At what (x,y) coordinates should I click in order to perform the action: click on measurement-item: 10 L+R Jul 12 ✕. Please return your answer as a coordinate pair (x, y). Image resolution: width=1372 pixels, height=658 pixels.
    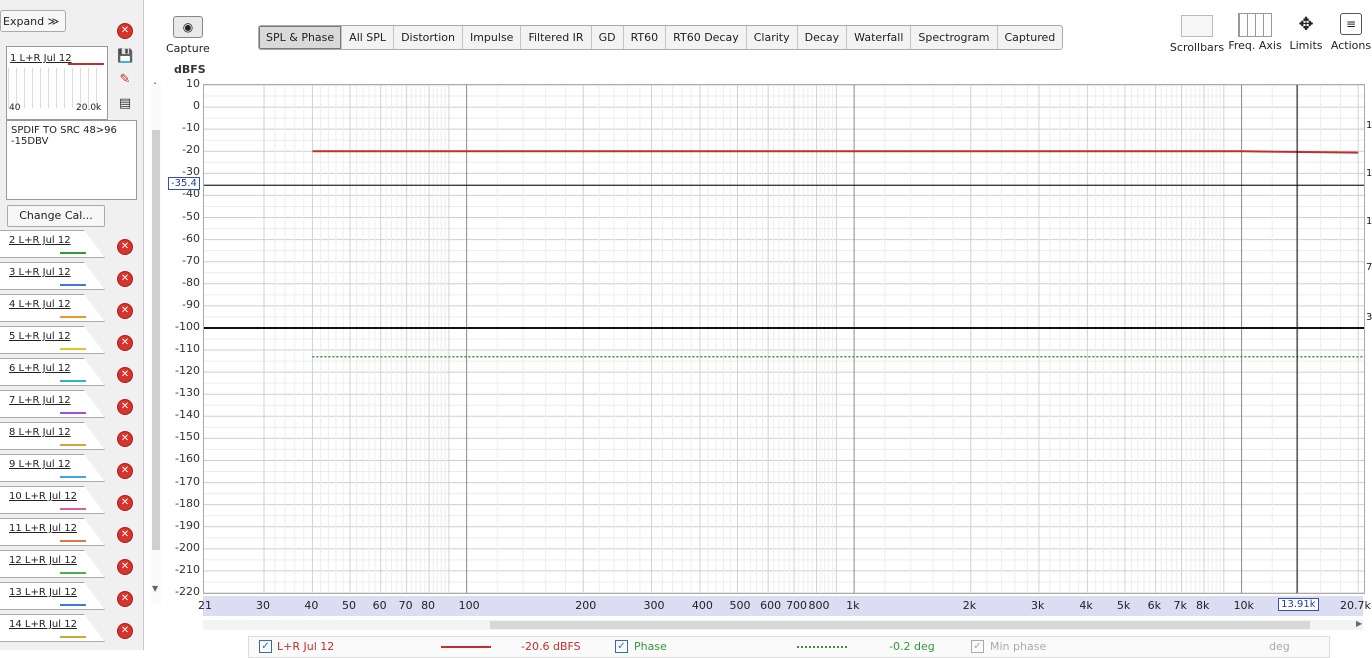
    Looking at the image, I should click on (71, 498).